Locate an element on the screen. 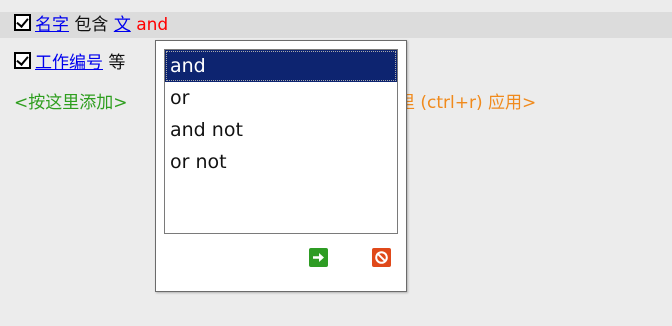  conjunction-option-or-not: or not is located at coordinates (281, 162).